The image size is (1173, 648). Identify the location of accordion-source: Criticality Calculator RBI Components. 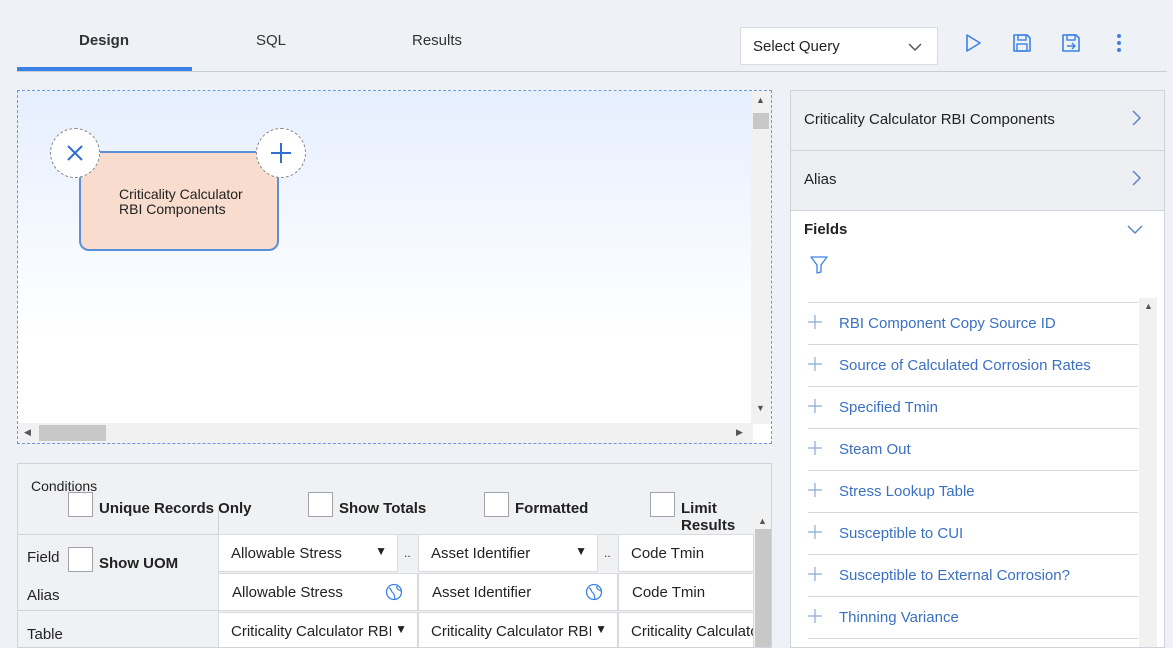
(977, 121).